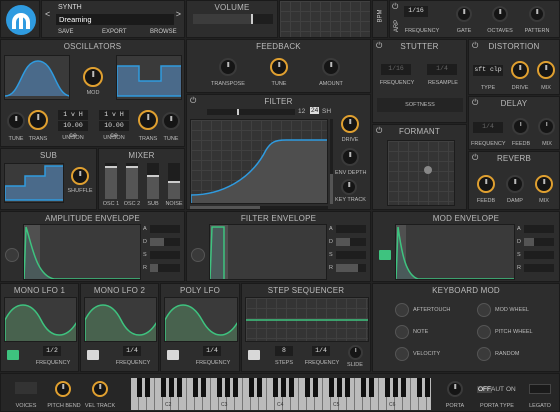 The width and height of the screenshot is (560, 412). I want to click on arp-power-icon: ⏻, so click(395, 7).